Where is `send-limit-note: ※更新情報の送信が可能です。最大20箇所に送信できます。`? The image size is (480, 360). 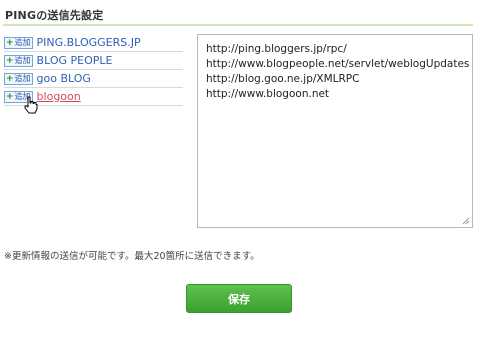
send-limit-note: ※更新情報の送信が可能です。最大20箇所に送信できます。 is located at coordinates (132, 256).